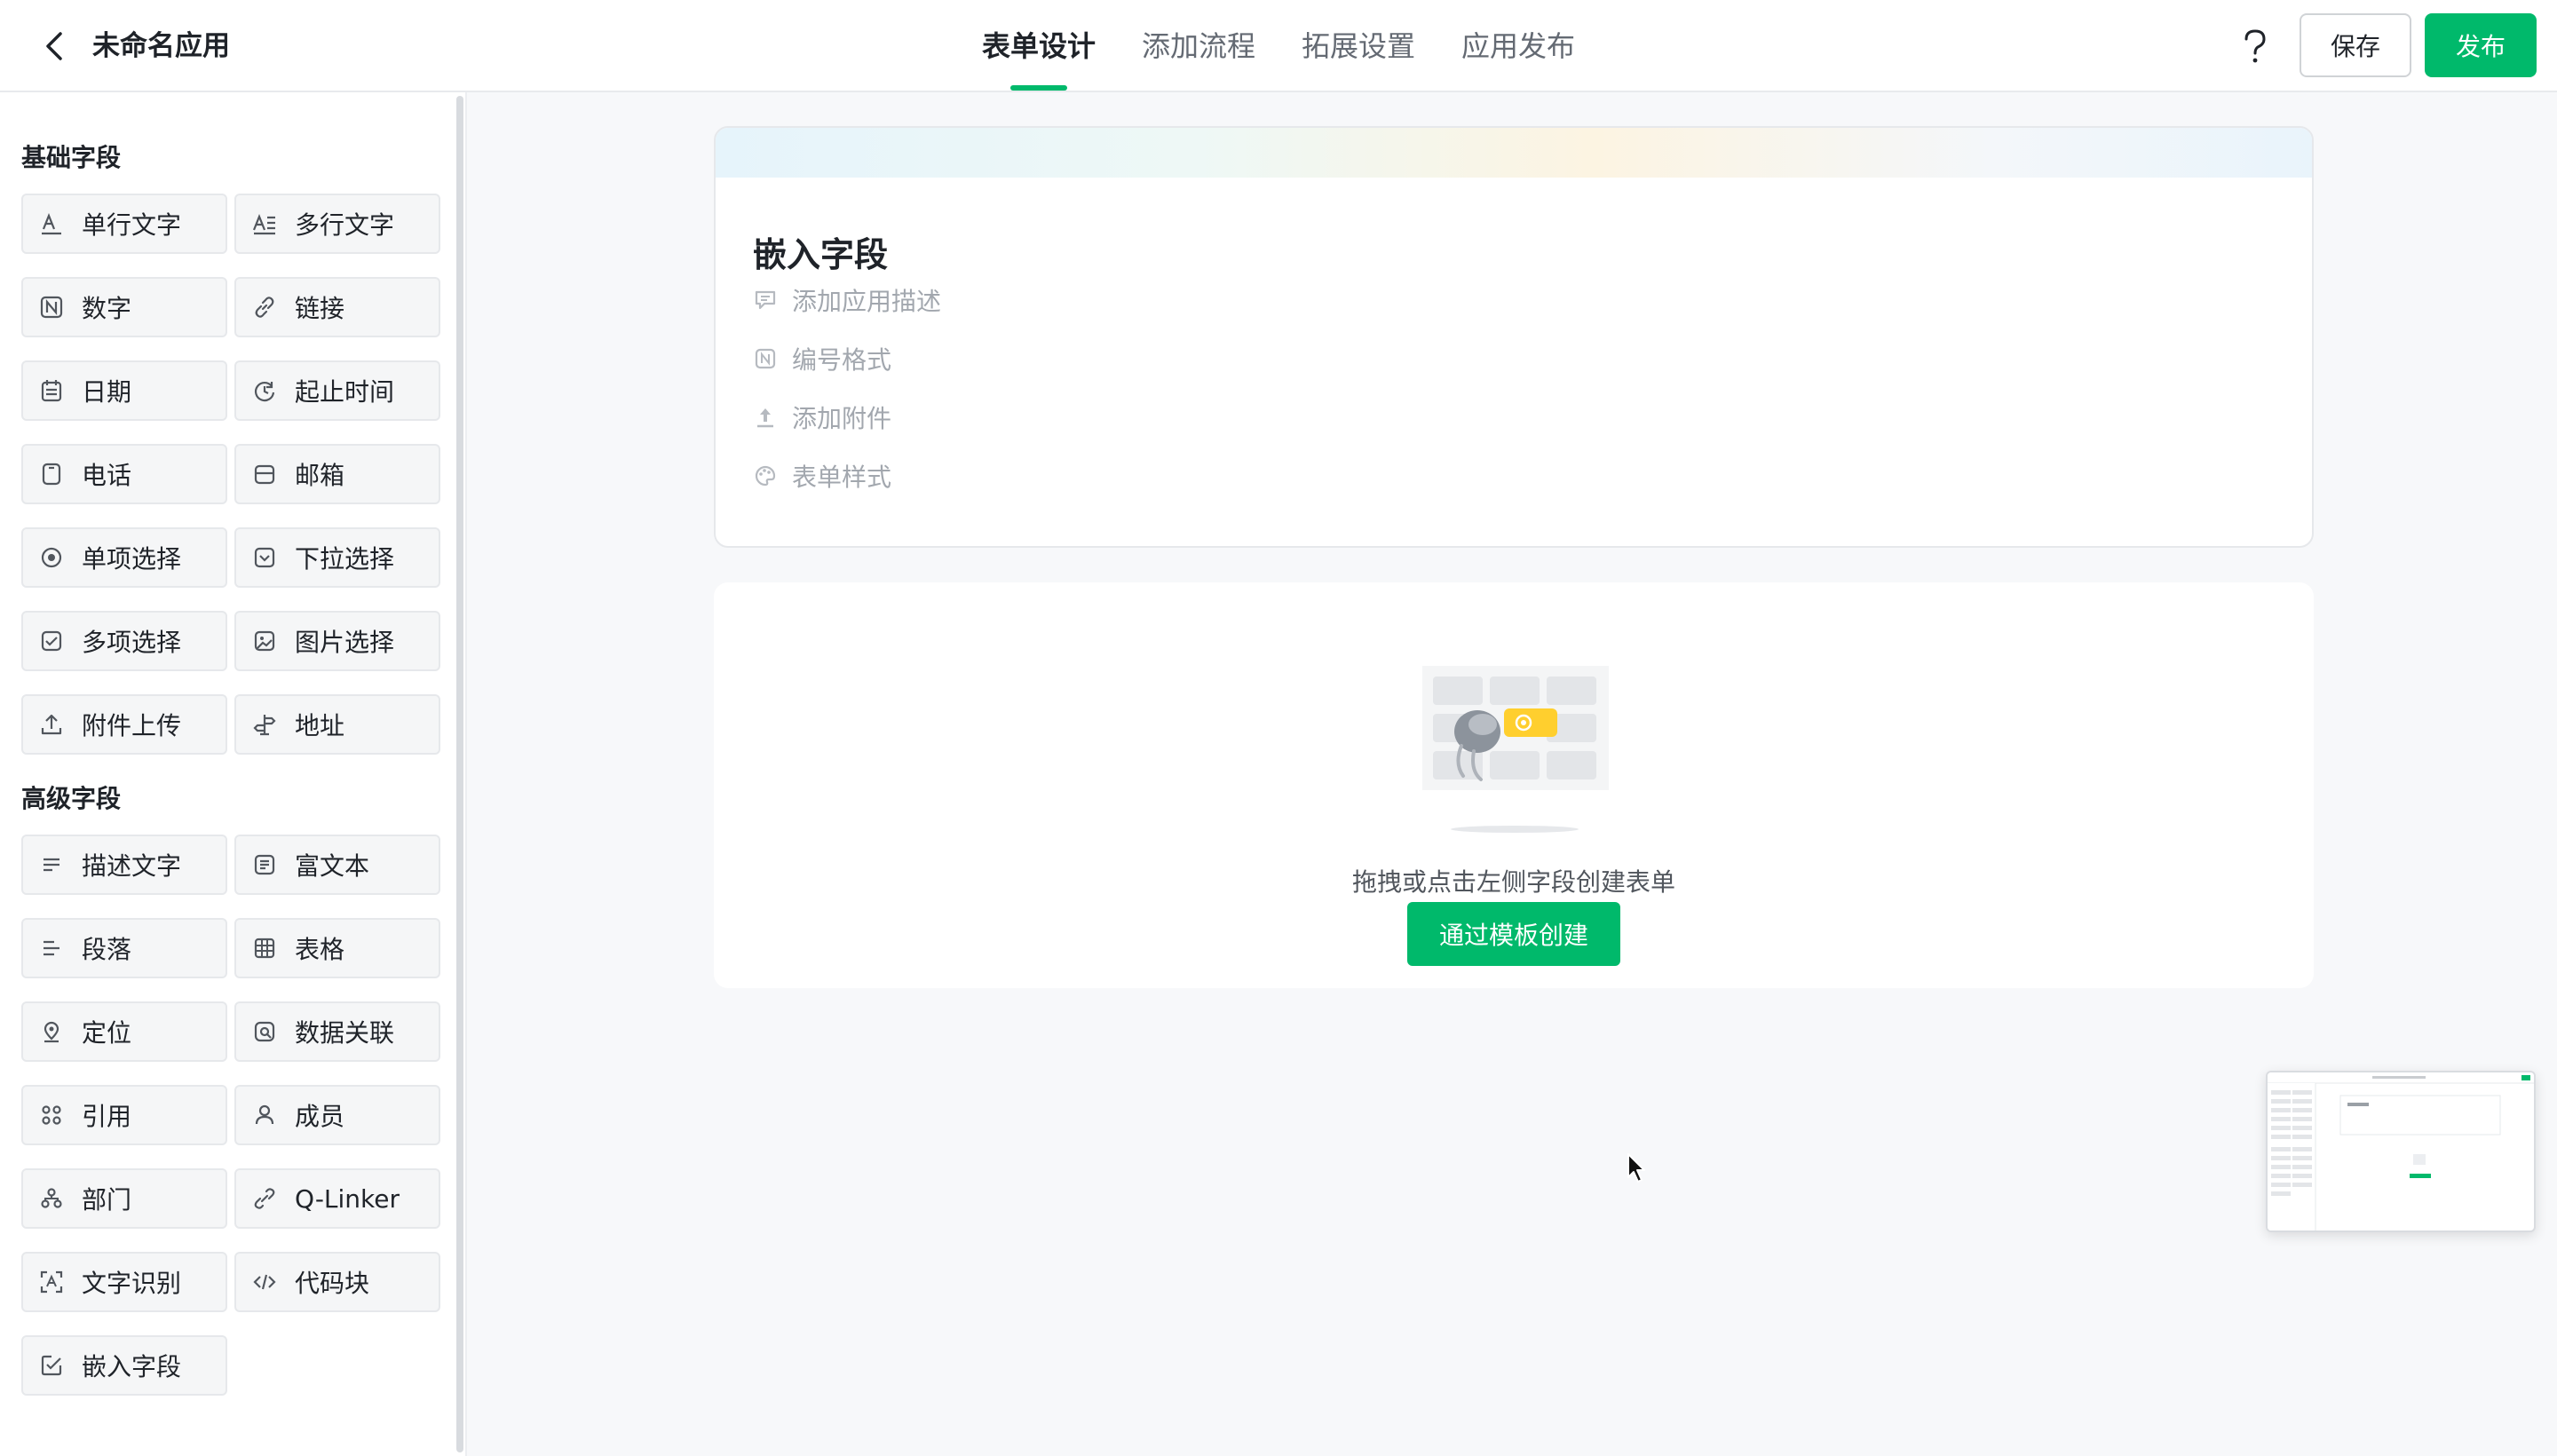 Image resolution: width=2557 pixels, height=1456 pixels. Describe the element at coordinates (124, 948) in the screenshot. I see `field-paragraph: 段落` at that location.